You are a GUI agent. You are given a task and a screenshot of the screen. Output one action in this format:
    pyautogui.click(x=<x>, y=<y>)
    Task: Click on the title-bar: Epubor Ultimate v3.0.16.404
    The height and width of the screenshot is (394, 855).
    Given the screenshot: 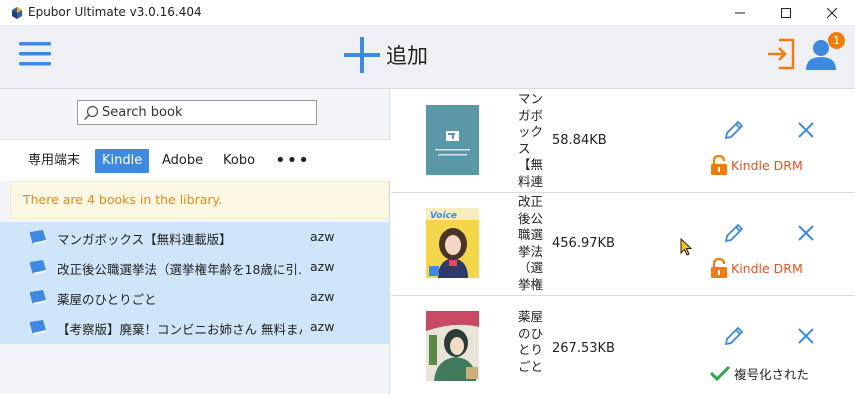 What is the action you would take?
    pyautogui.click(x=427, y=12)
    